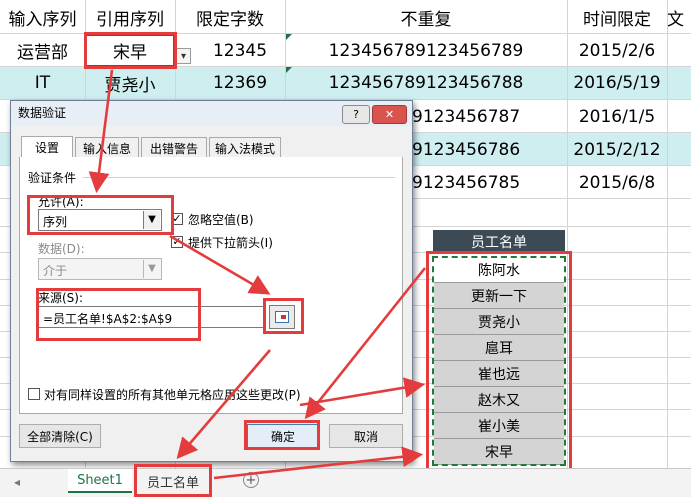  What do you see at coordinates (220, 264) in the screenshot?
I see `arrow-allow-to-picker` at bounding box center [220, 264].